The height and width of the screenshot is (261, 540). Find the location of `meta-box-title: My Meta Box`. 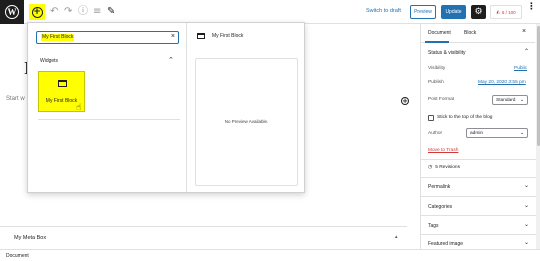

meta-box-title: My Meta Box is located at coordinates (30, 238).